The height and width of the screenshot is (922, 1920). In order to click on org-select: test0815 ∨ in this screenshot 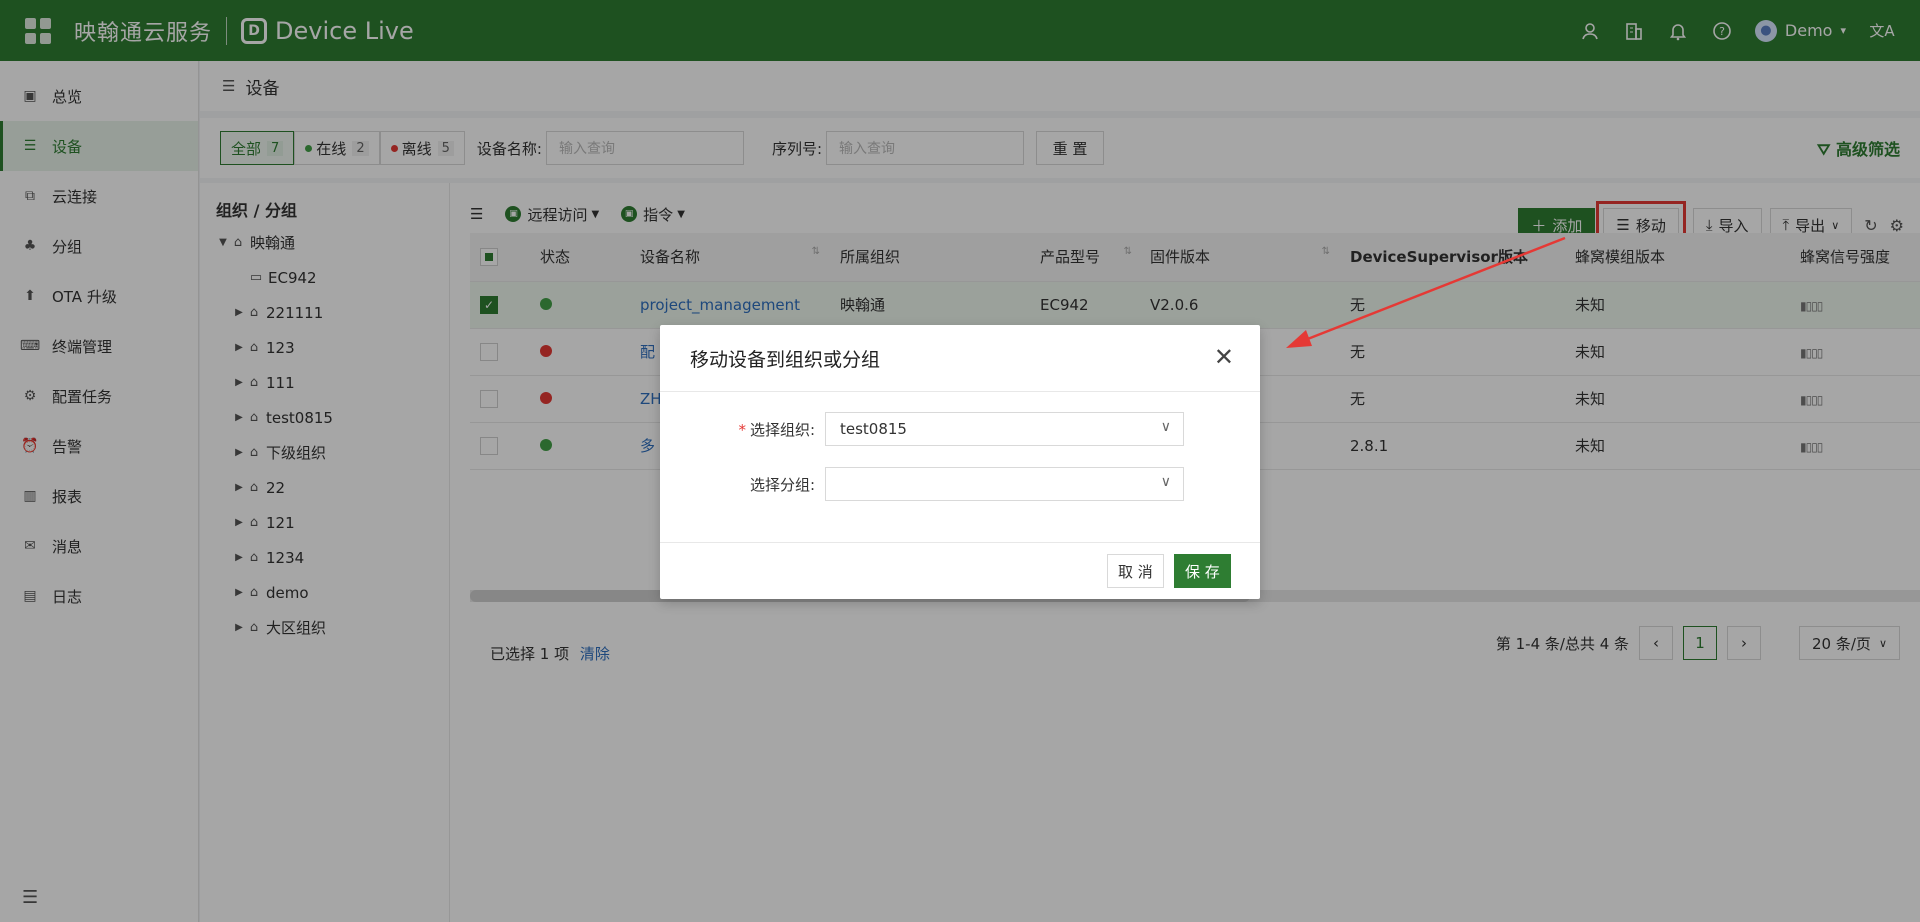, I will do `click(1004, 429)`.